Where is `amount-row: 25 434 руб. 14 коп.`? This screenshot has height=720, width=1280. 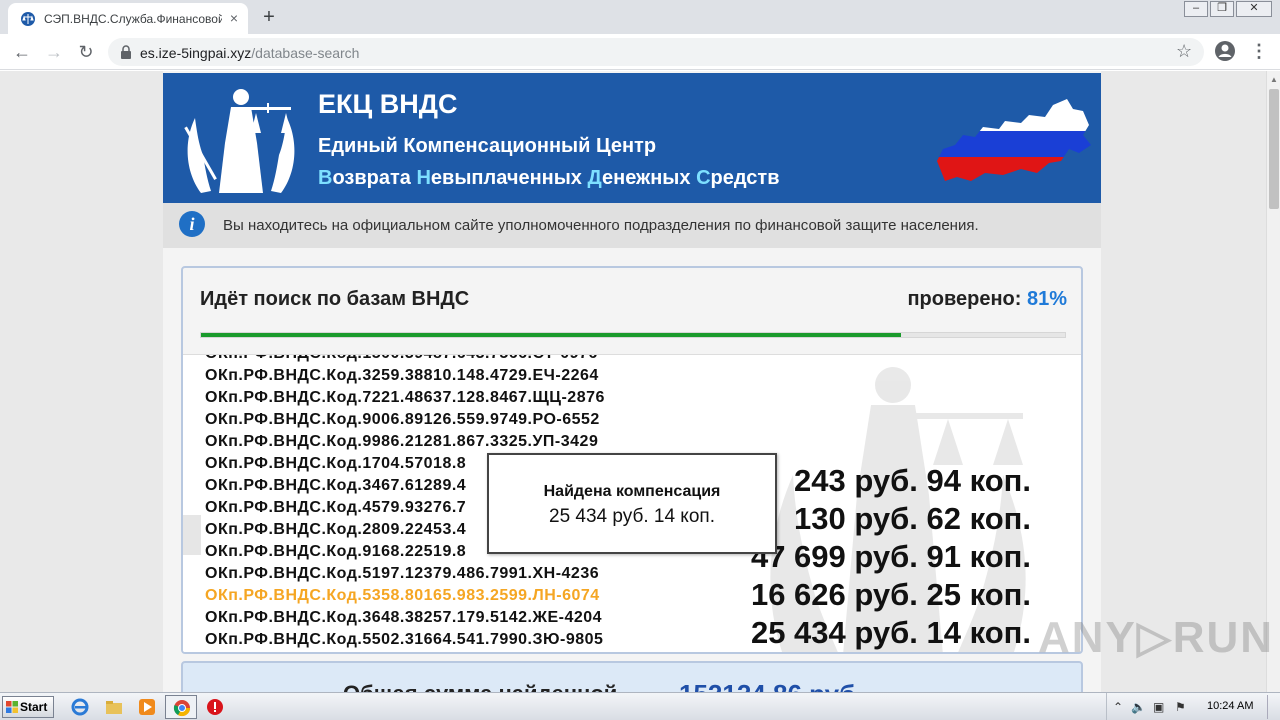
amount-row: 25 434 руб. 14 коп. is located at coordinates (890, 632).